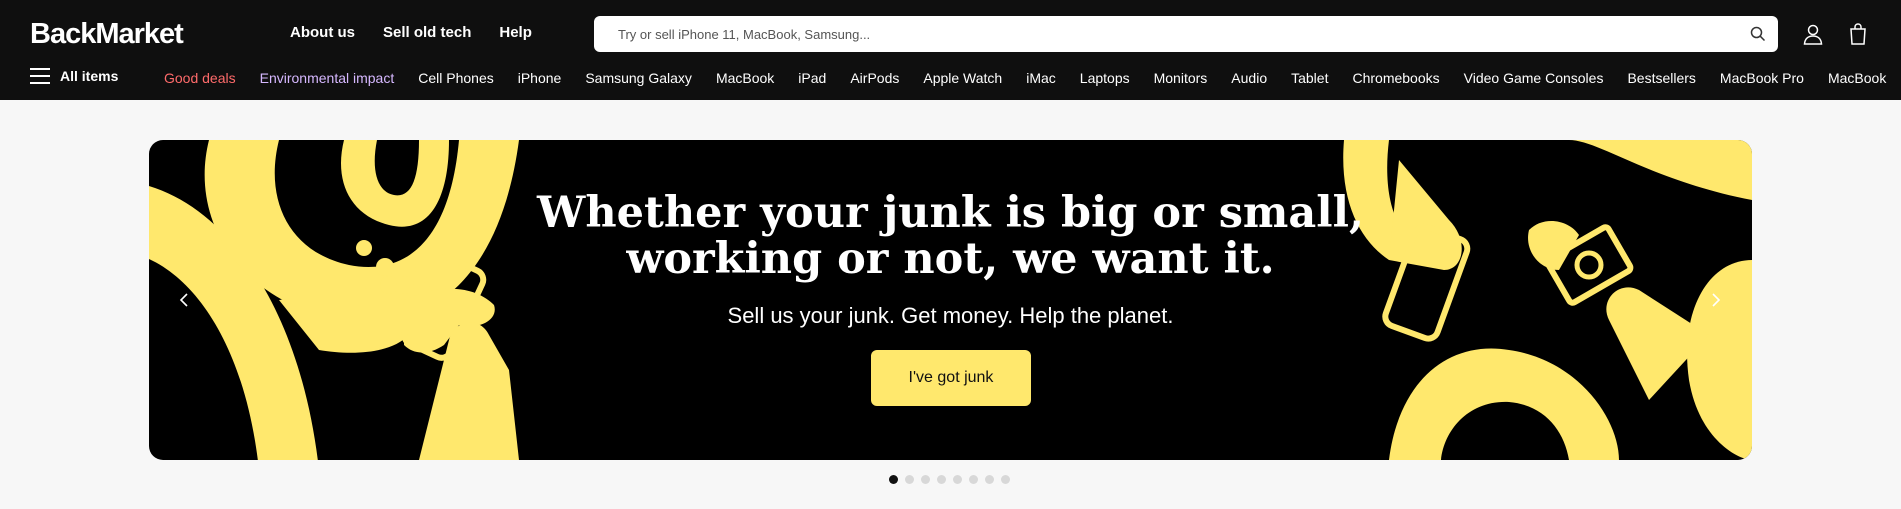  Describe the element at coordinates (427, 32) in the screenshot. I see `sell-old-tech-link: Sell old tech` at that location.